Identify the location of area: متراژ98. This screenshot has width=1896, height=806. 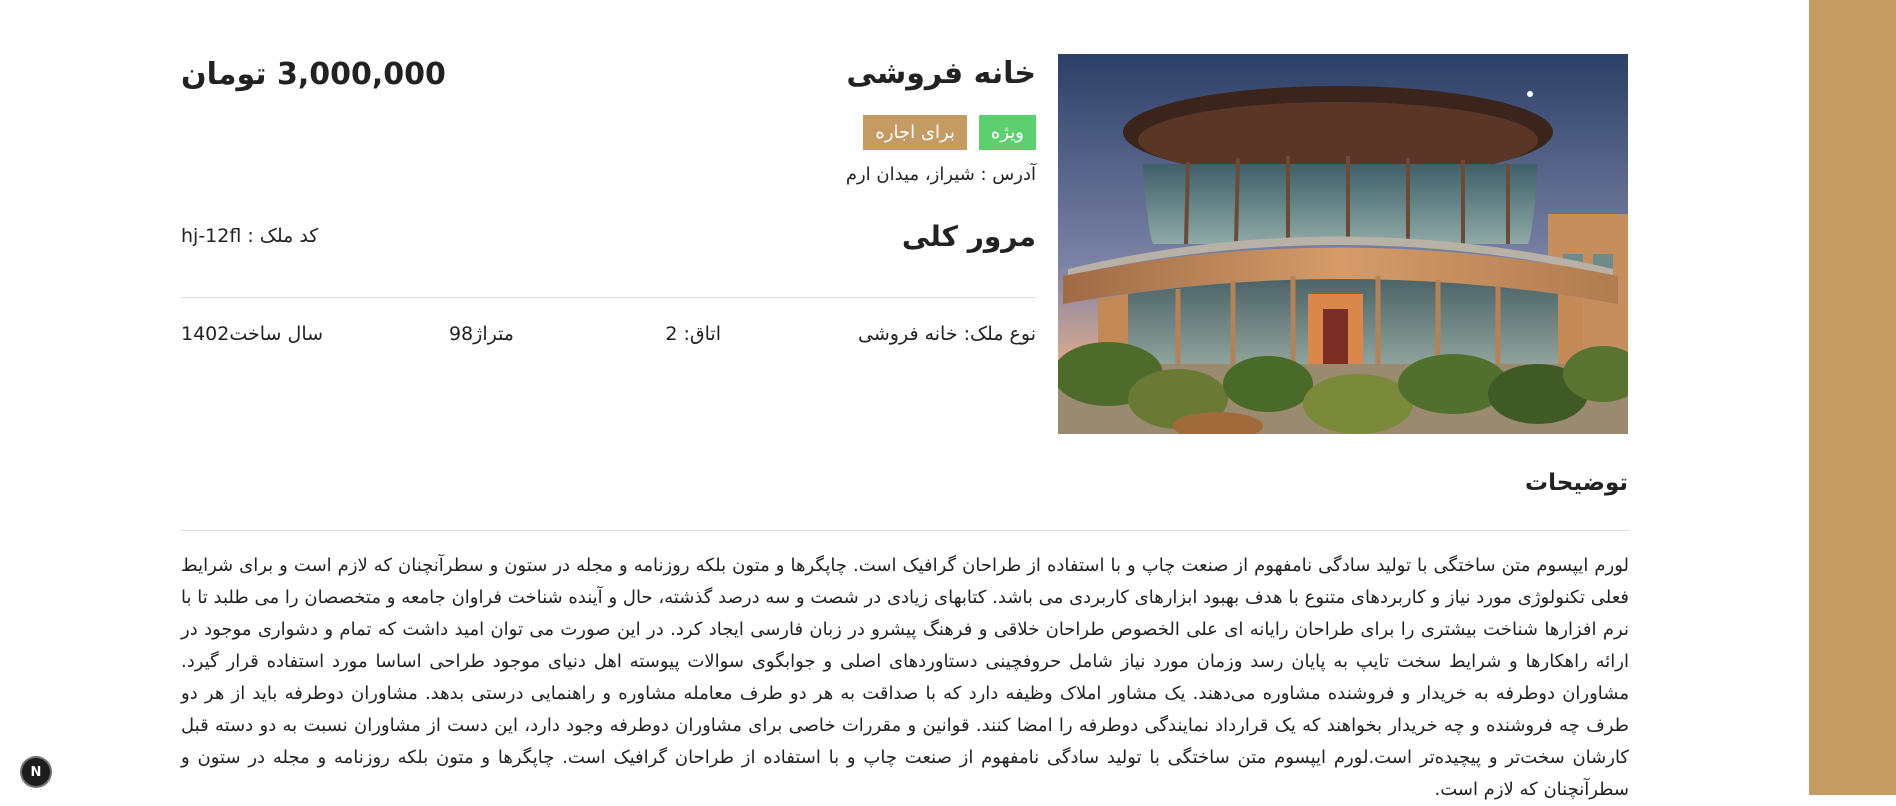
(481, 334).